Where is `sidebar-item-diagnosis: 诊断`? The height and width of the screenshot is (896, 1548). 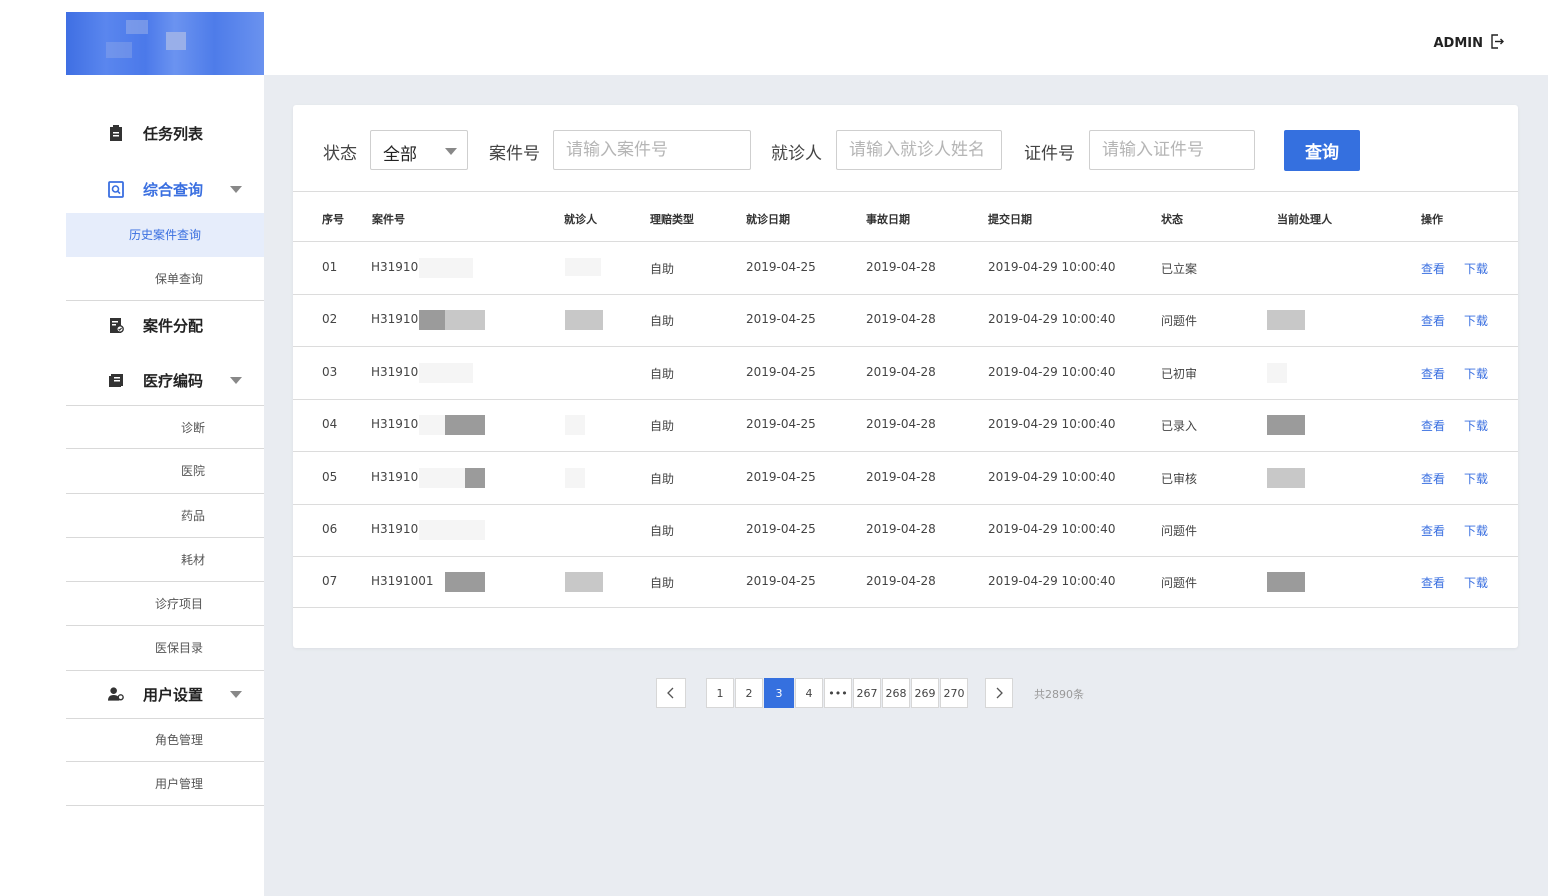 sidebar-item-diagnosis: 诊断 is located at coordinates (165, 428).